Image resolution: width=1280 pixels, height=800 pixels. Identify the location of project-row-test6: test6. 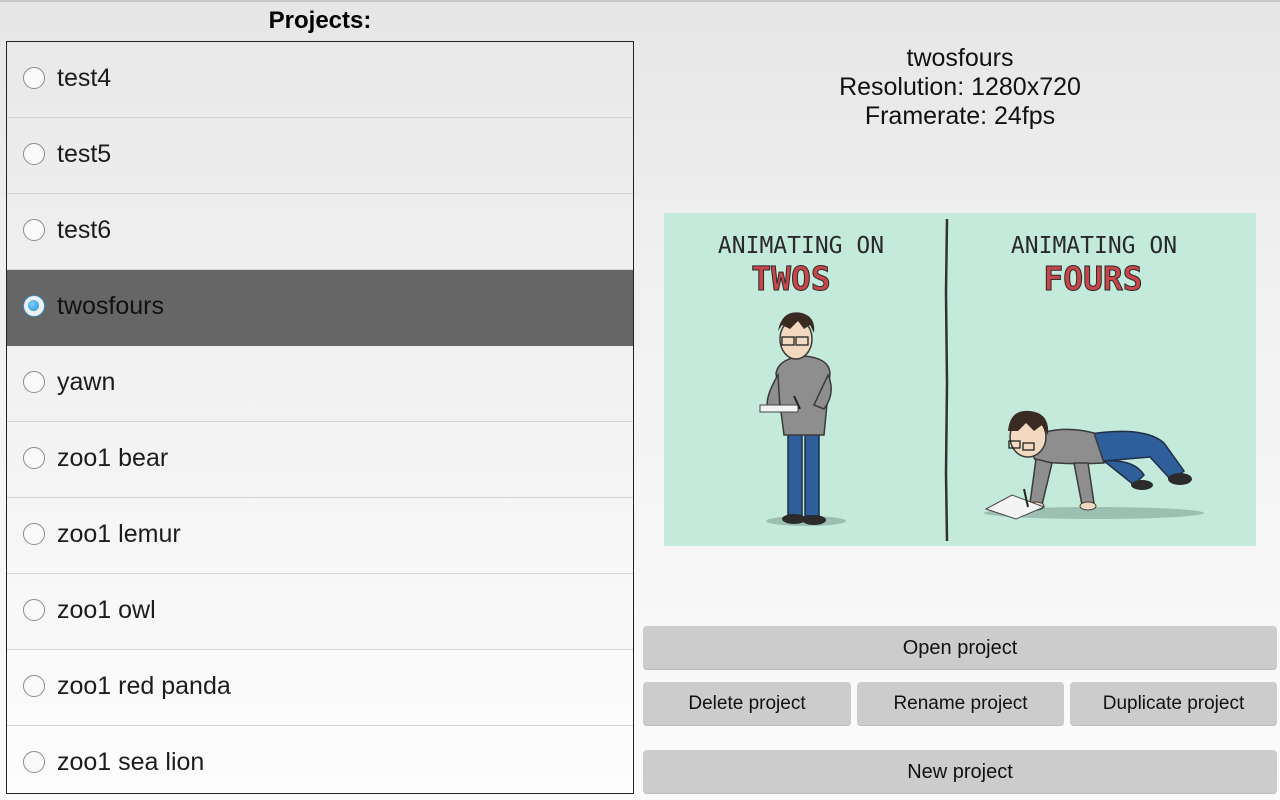
(320, 232).